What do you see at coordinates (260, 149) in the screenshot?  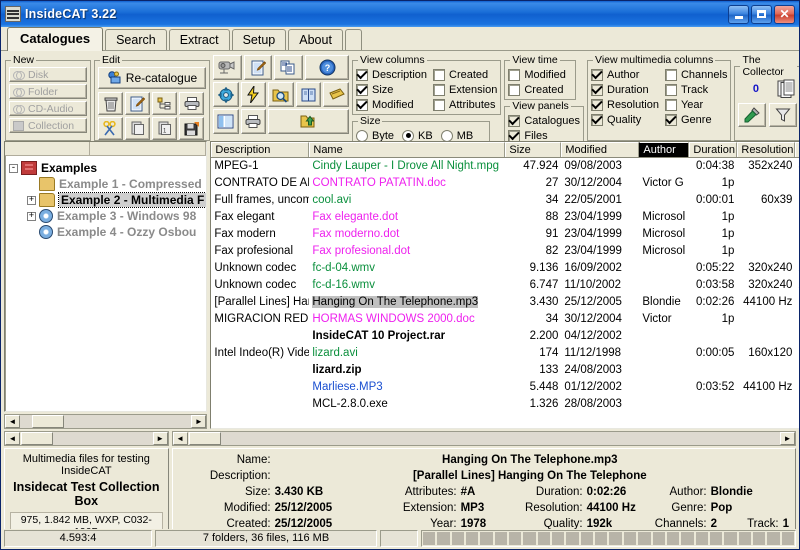 I see `column-header-description: Description` at bounding box center [260, 149].